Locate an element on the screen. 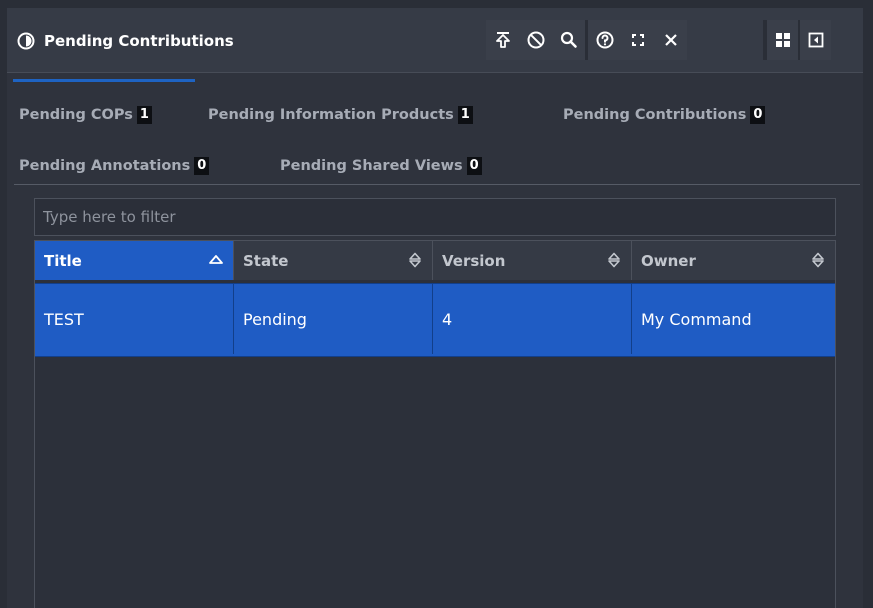 The height and width of the screenshot is (608, 873). dock-left-icon is located at coordinates (815, 40).